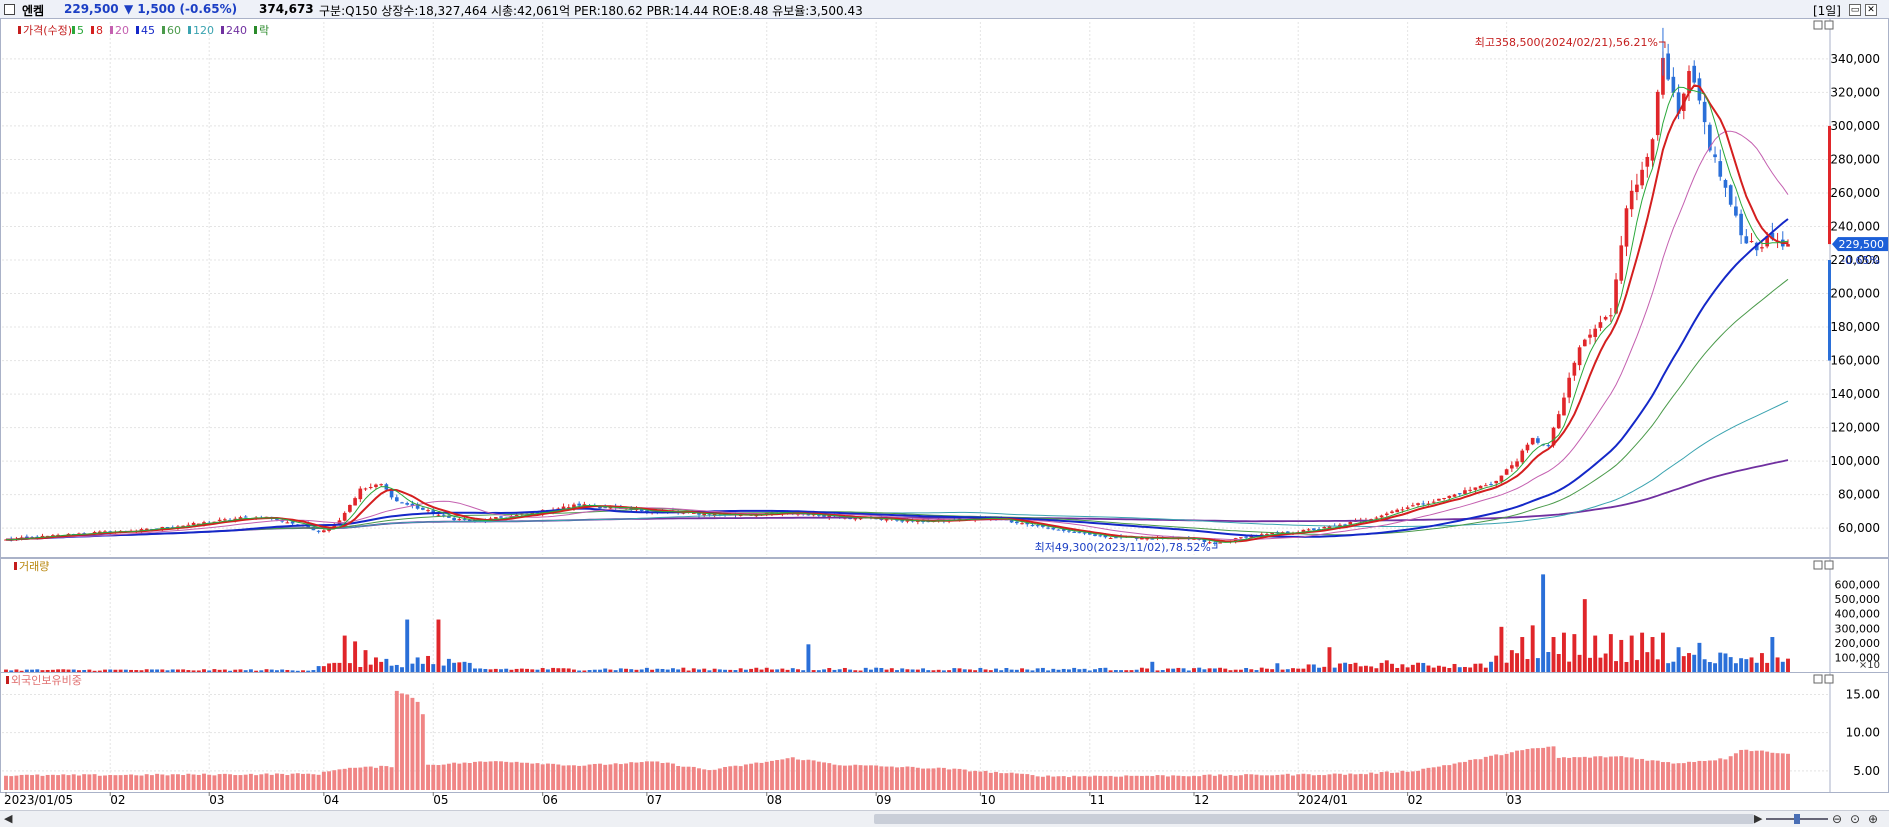 This screenshot has height=827, width=1889. Describe the element at coordinates (1314, 819) in the screenshot. I see `scroll-thumb` at that location.